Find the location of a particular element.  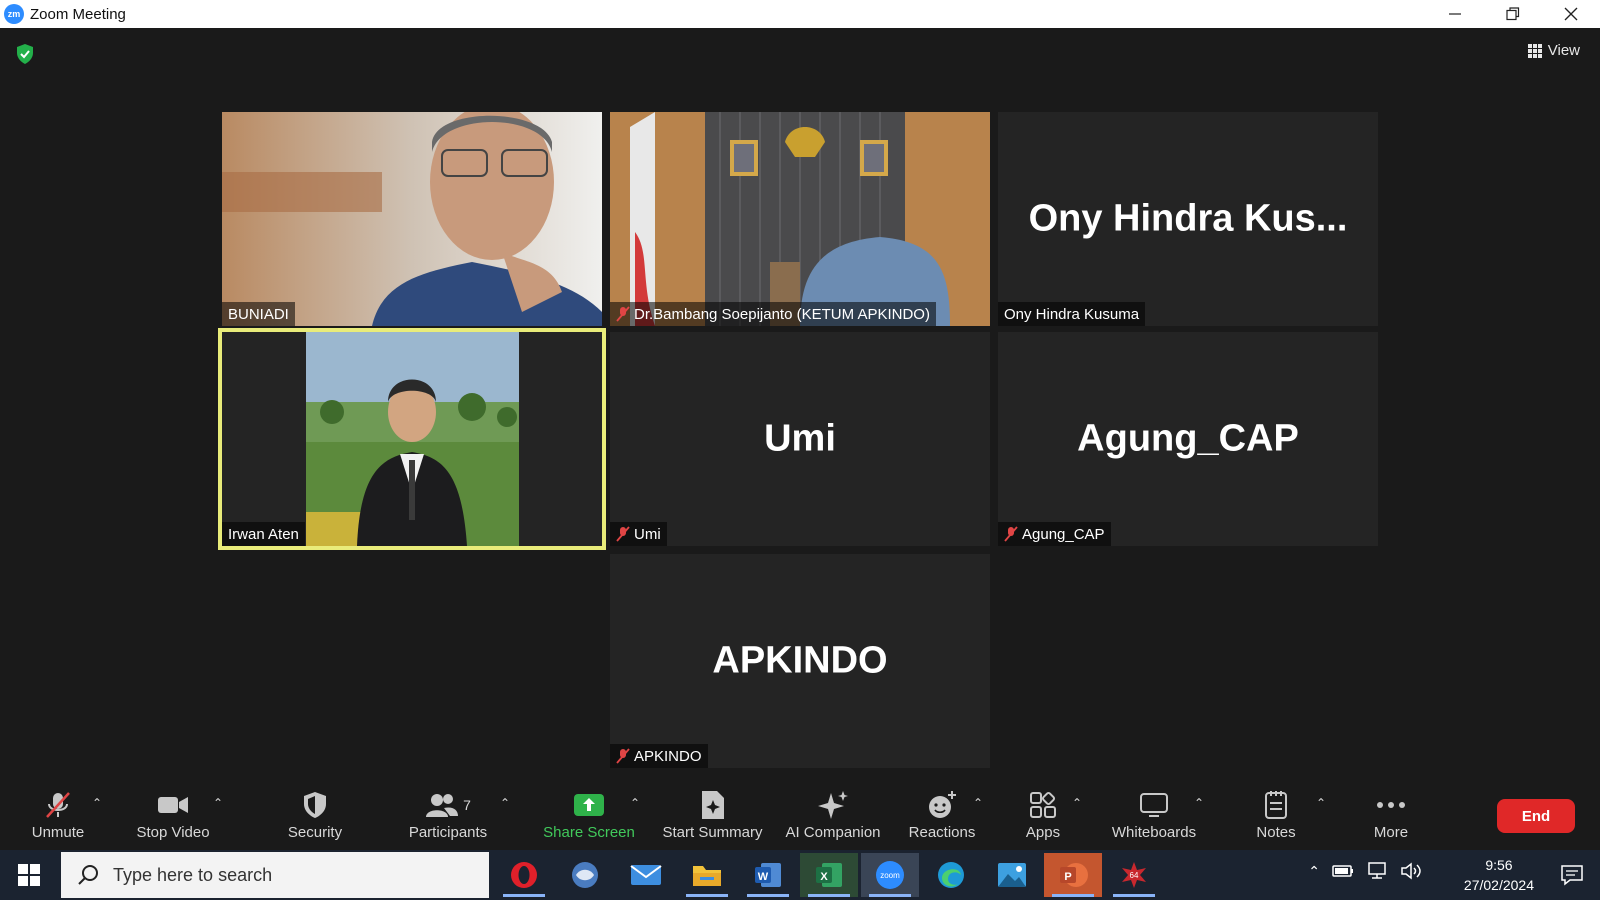

app-badge-label: 64 is located at coordinates (1134, 875).